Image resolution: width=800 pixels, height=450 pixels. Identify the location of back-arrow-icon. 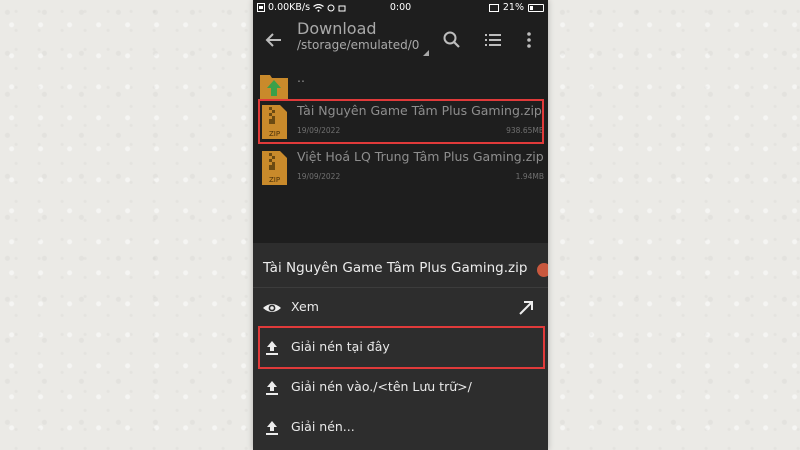
(274, 40).